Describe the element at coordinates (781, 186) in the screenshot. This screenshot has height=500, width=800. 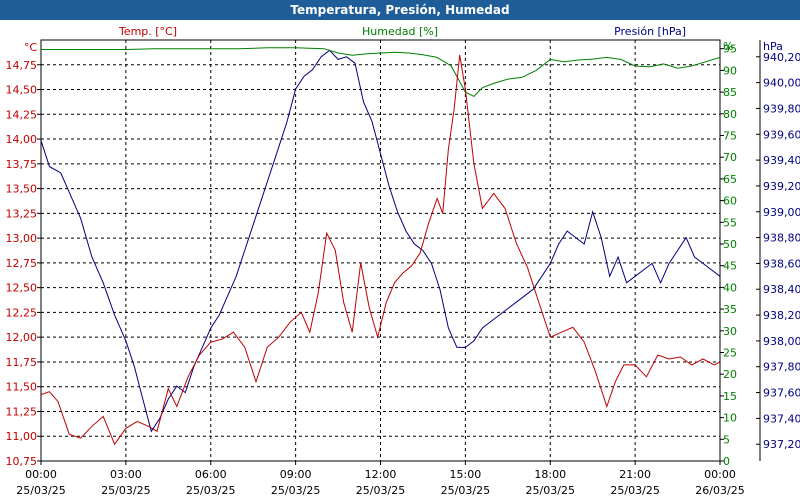
I see `pressure-tick-label: 939,20` at that location.